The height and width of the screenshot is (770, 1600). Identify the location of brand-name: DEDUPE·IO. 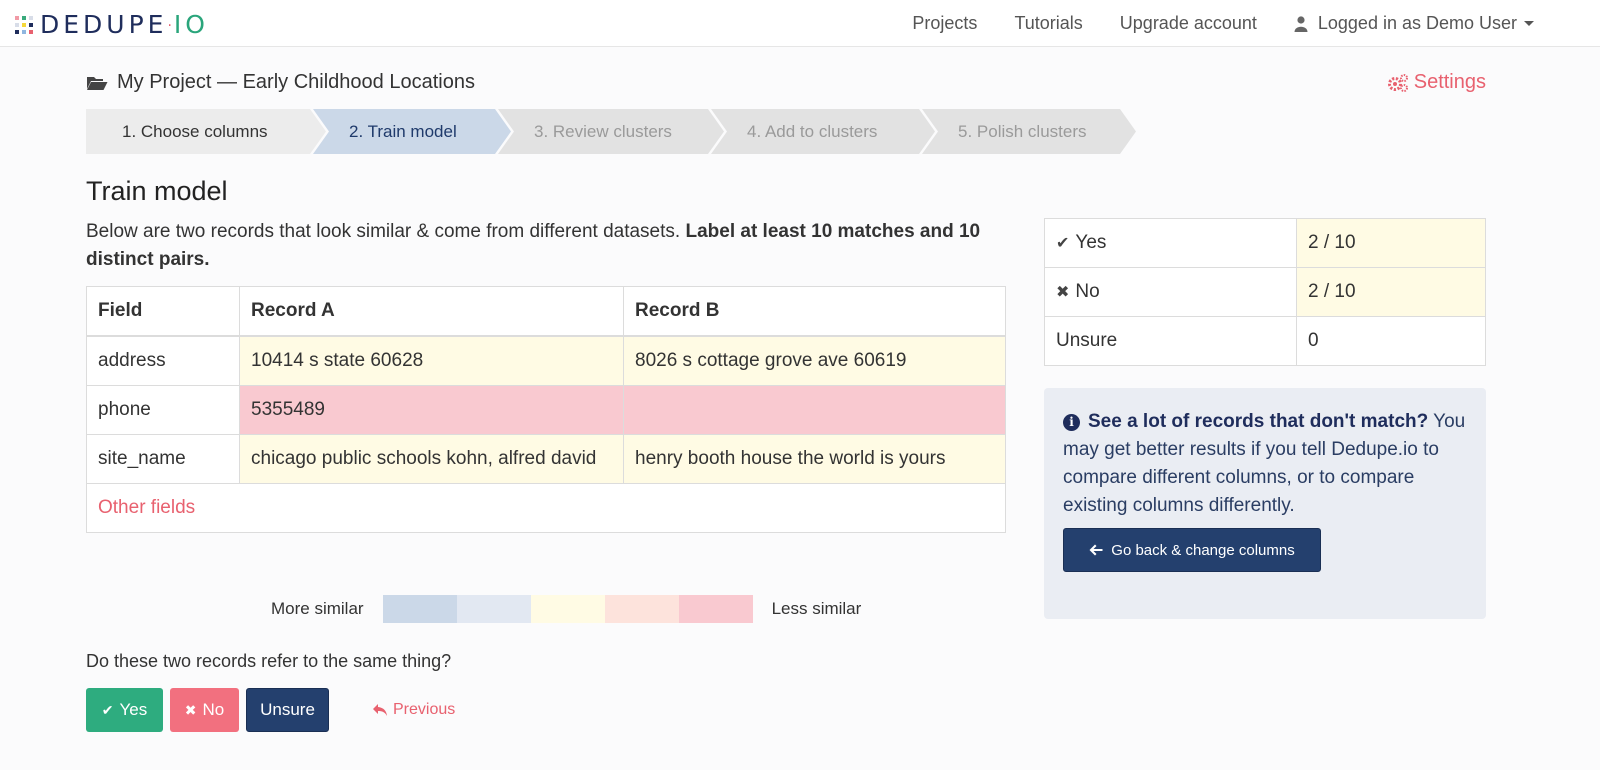
(124, 24).